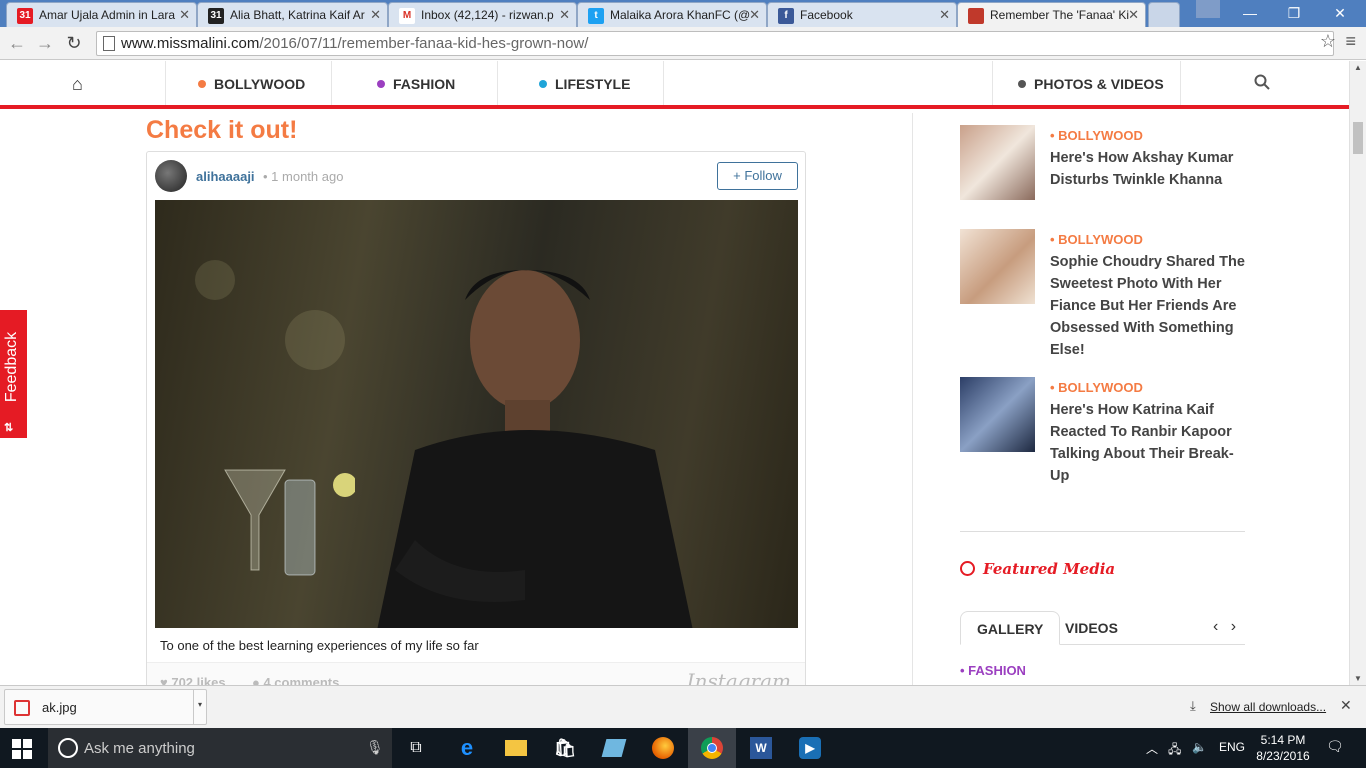 This screenshot has height=769, width=1366. I want to click on clock-icon, so click(967, 568).